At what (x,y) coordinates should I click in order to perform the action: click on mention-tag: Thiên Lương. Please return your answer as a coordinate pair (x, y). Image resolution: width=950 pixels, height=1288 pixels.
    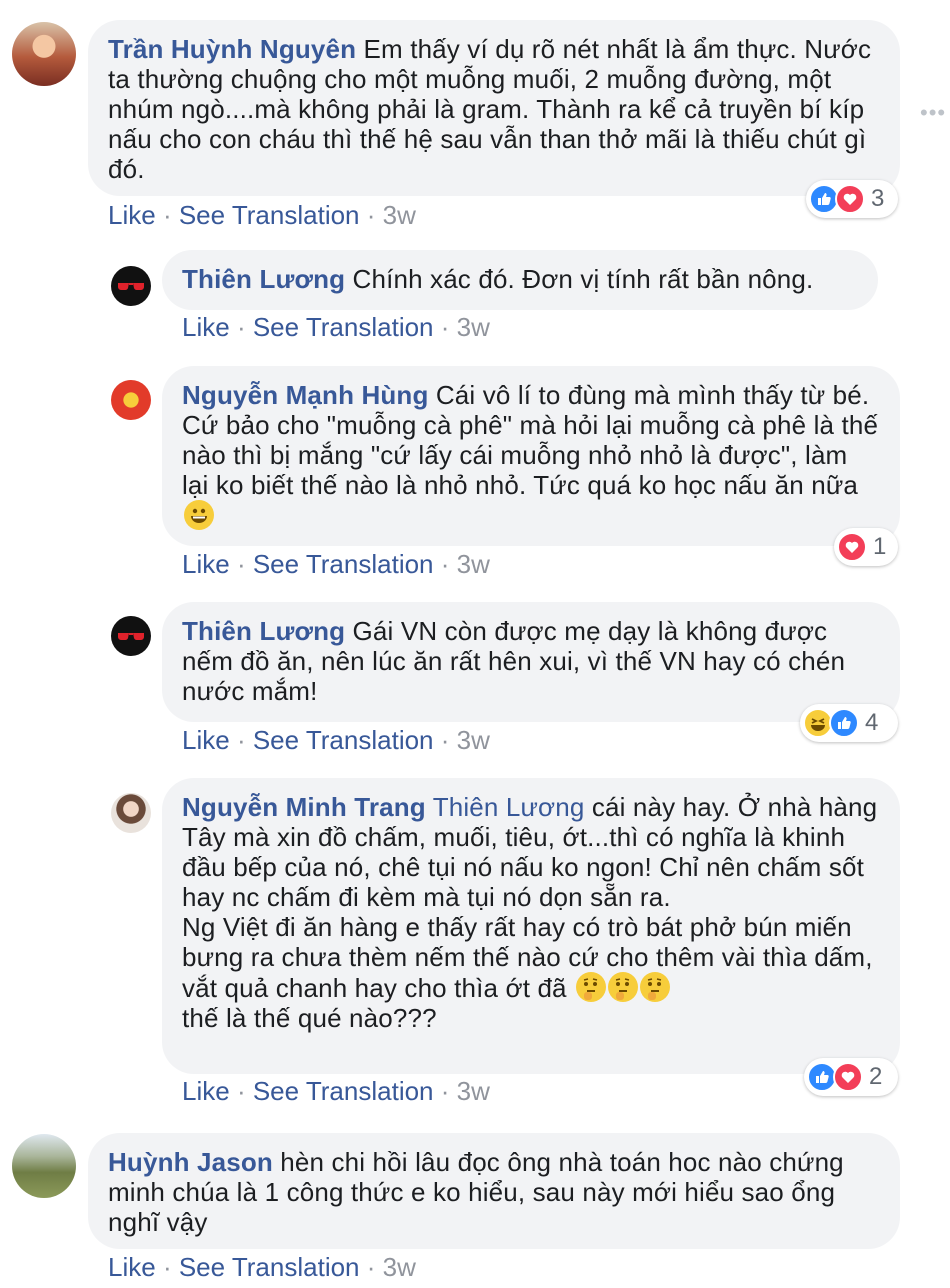
    Looking at the image, I should click on (509, 807).